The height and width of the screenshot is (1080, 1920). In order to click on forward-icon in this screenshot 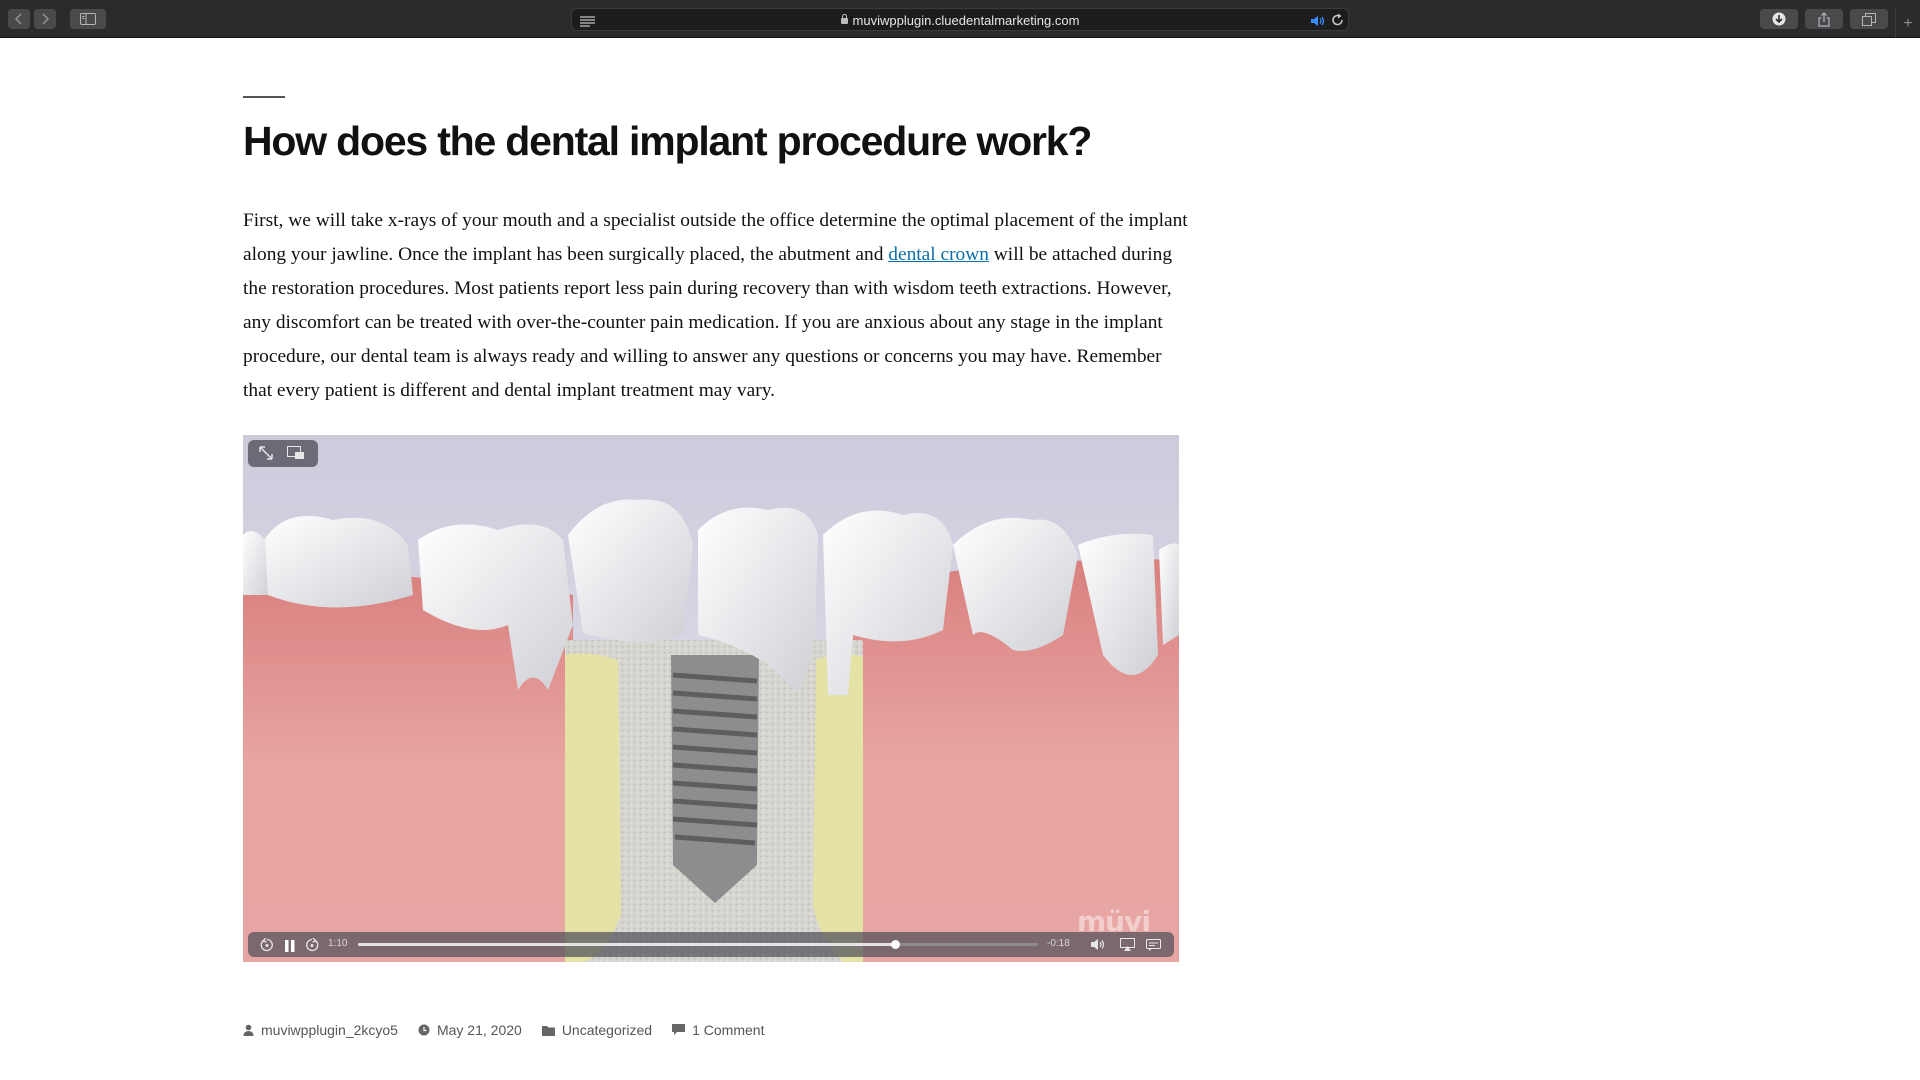, I will do `click(46, 19)`.